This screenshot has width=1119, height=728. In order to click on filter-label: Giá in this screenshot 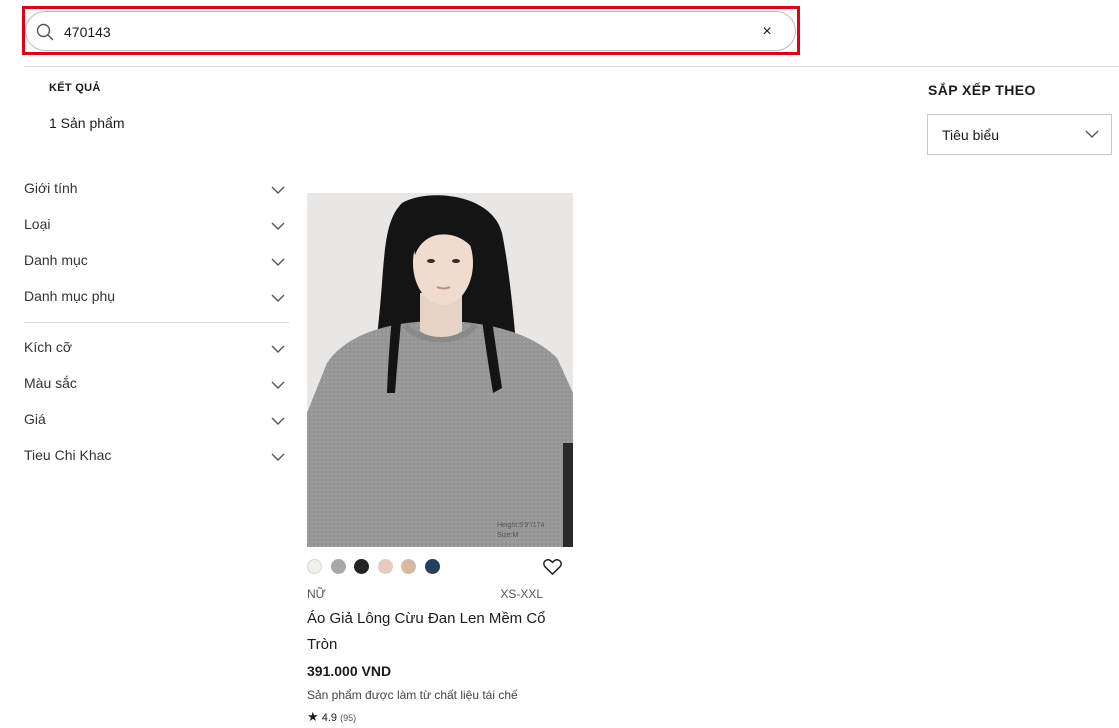, I will do `click(35, 419)`.